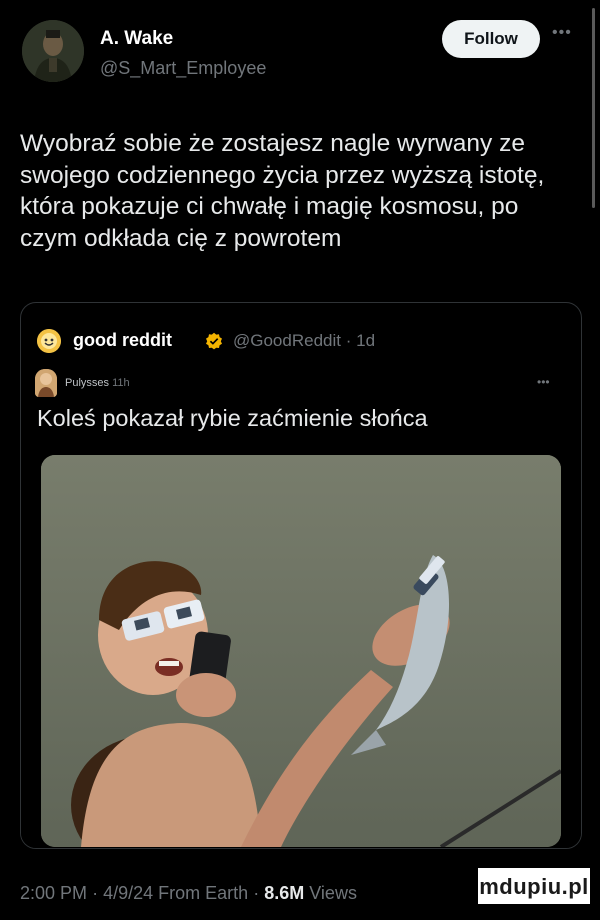 Image resolution: width=600 pixels, height=920 pixels. Describe the element at coordinates (543, 382) in the screenshot. I see `embedded-more-icon: •••` at that location.